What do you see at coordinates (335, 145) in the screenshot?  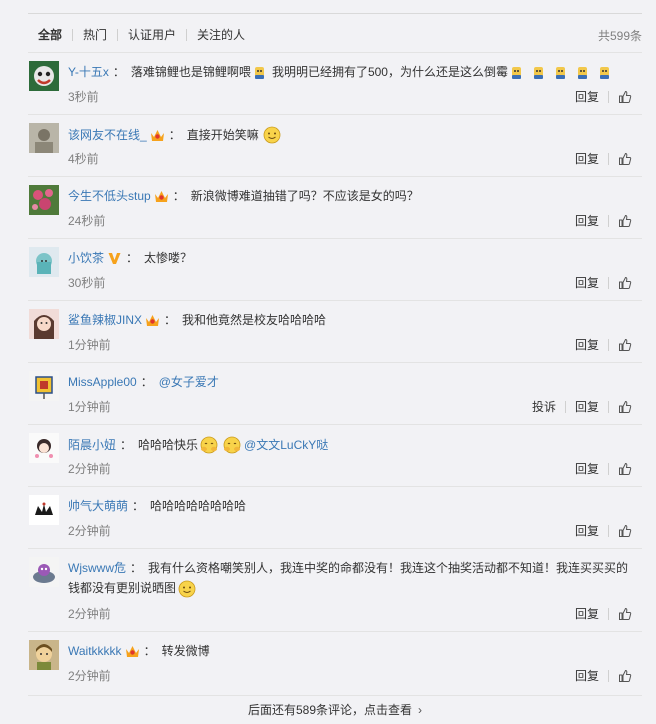 I see `comment-item: 该网友不在线_ ： 直接开始笑嘛 4秒前 回复` at bounding box center [335, 145].